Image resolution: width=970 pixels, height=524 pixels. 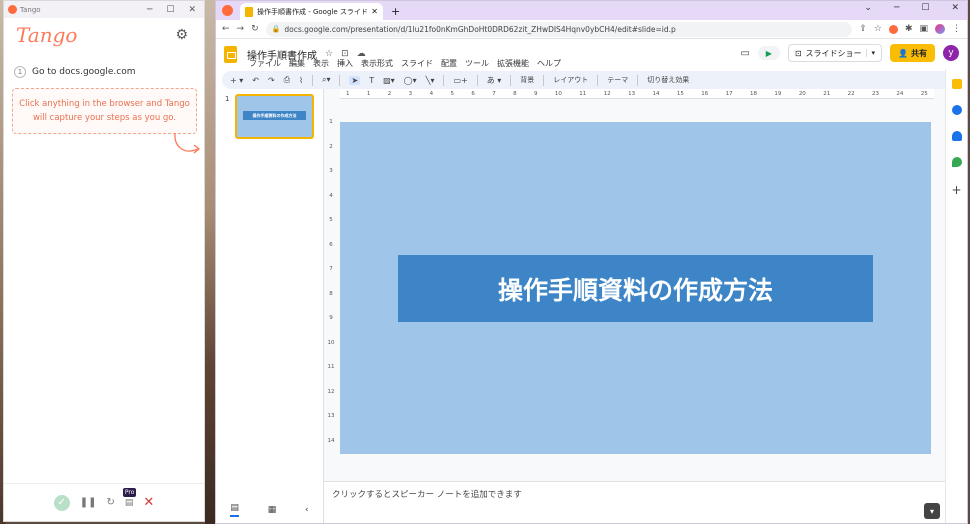 I want to click on filmstrip-view-icon: ▤, so click(x=234, y=510).